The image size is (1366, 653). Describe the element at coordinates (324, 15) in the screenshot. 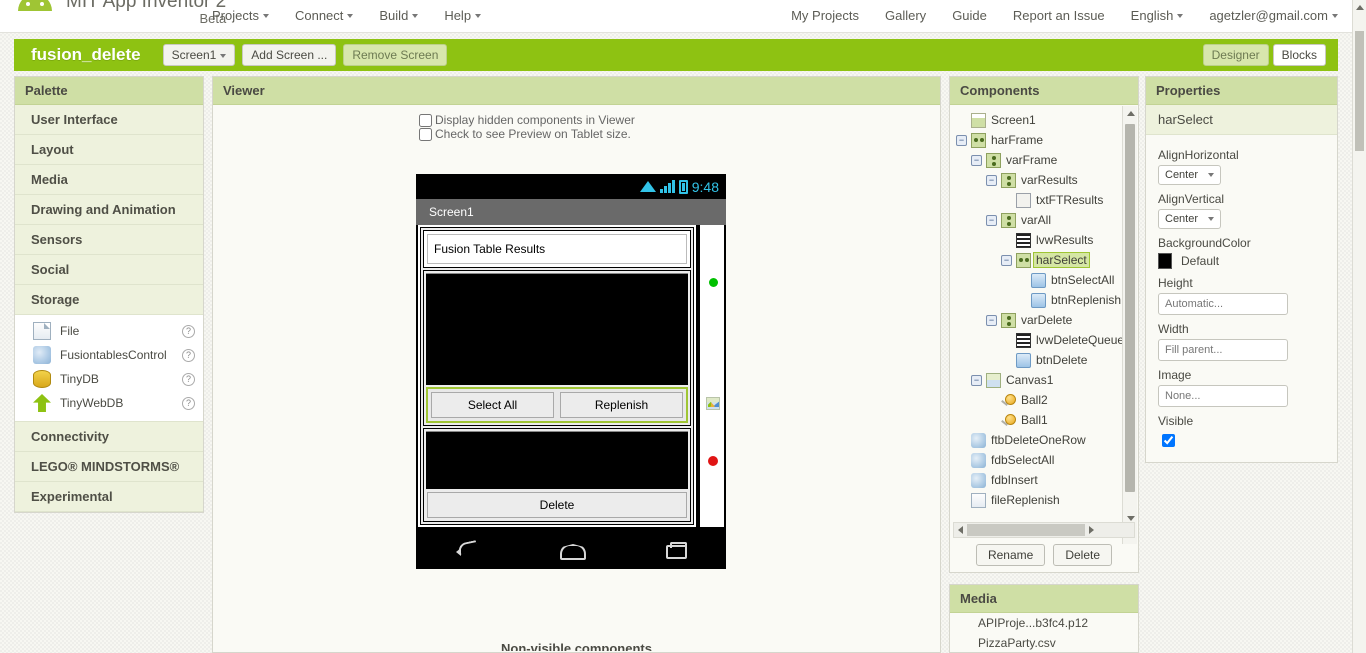

I see `menu-connect: Connect` at that location.